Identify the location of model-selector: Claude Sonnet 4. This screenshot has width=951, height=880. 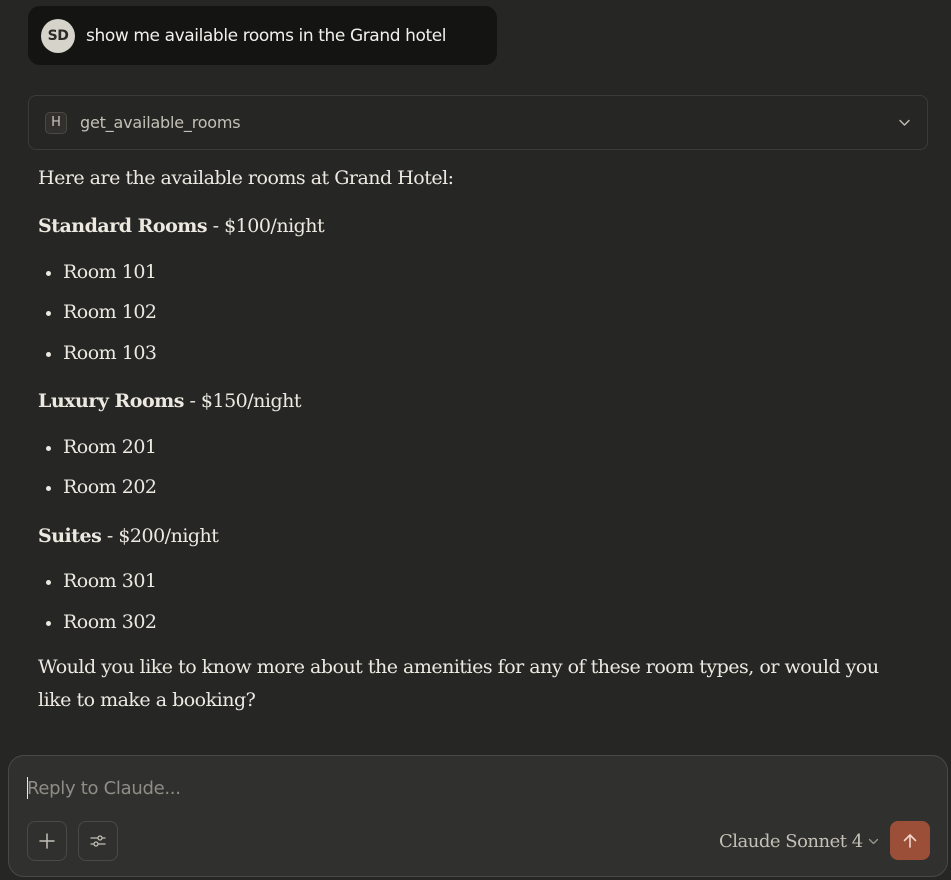
(799, 841).